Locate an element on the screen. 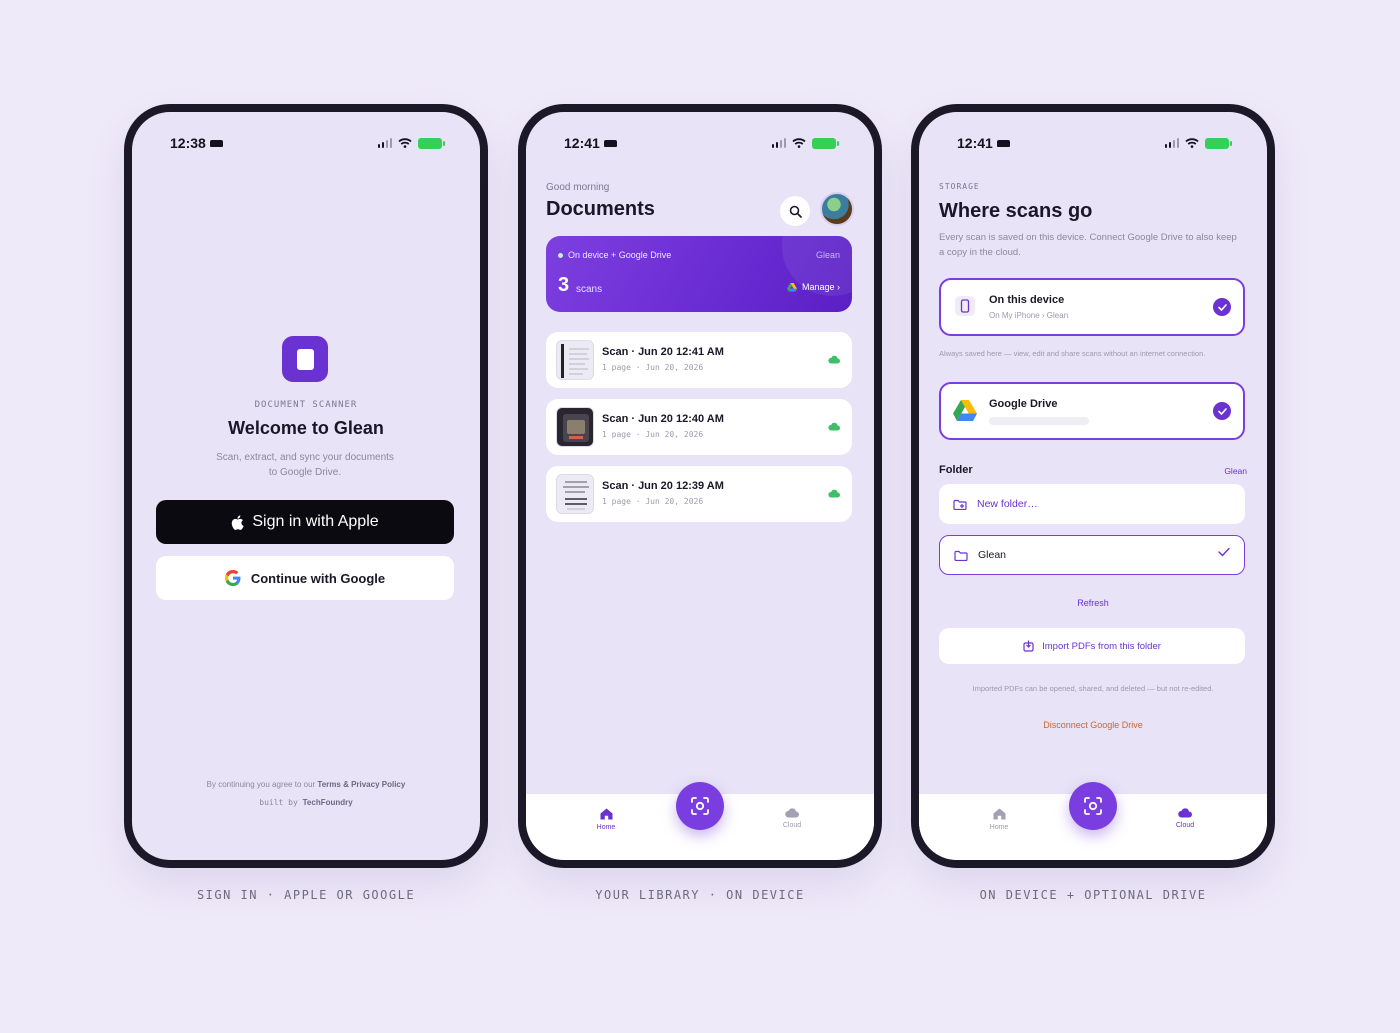 This screenshot has height=1033, width=1400. storage-option-google-drive: Google Drive is located at coordinates (1092, 411).